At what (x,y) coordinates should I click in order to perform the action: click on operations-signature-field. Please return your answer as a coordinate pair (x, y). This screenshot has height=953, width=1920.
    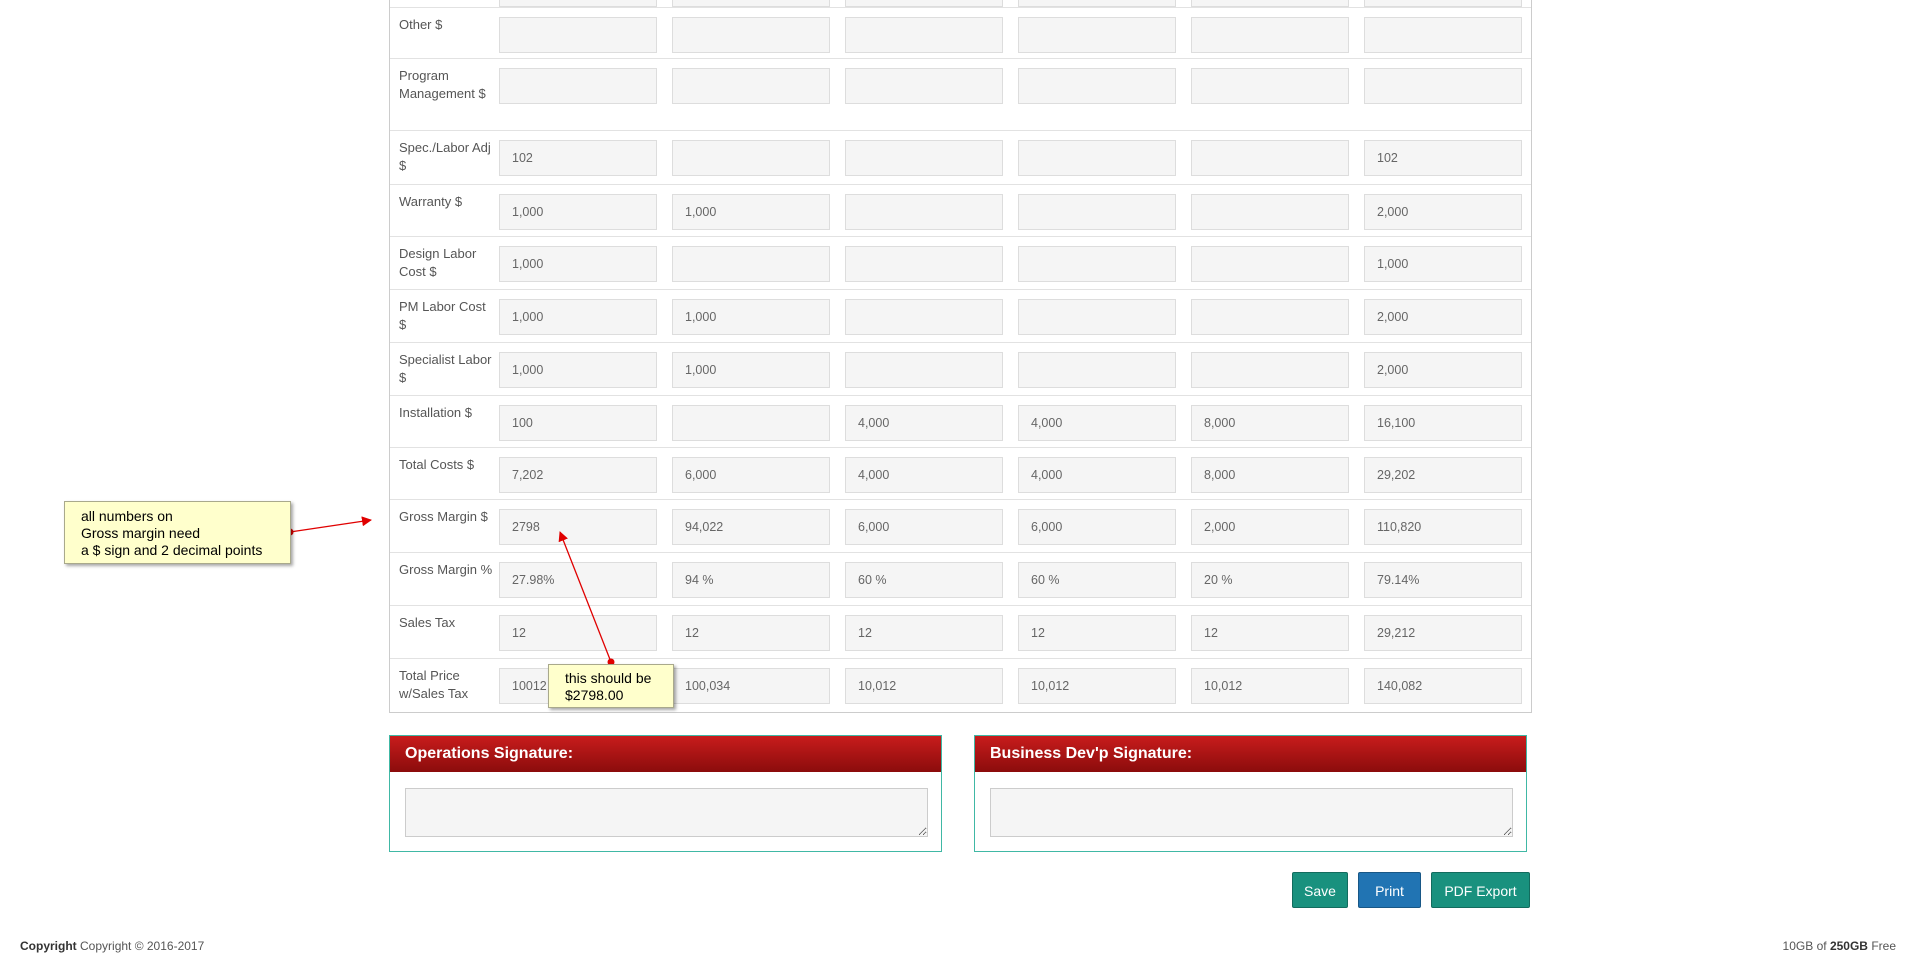
    Looking at the image, I should click on (666, 812).